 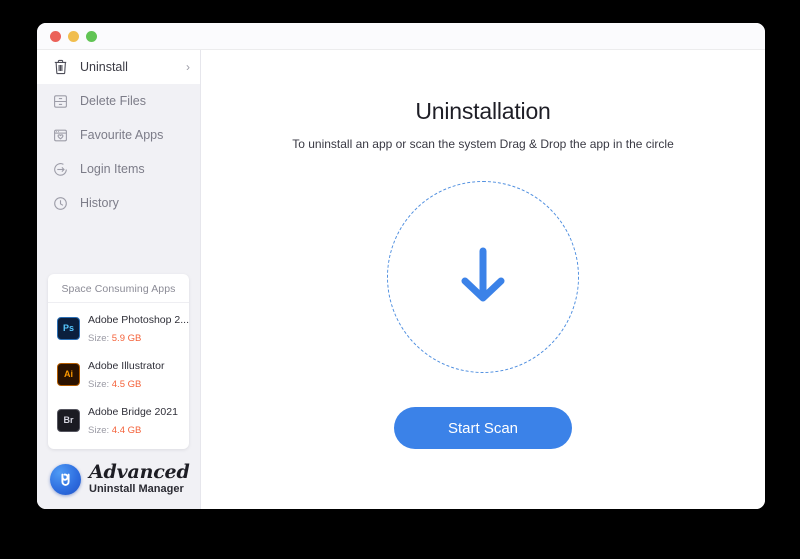 I want to click on app-size: Size: 5.9 GB, so click(x=114, y=338).